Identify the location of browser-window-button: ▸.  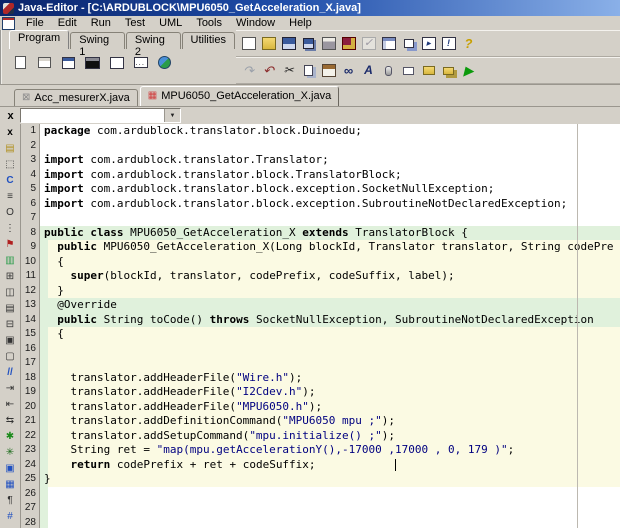
(428, 43).